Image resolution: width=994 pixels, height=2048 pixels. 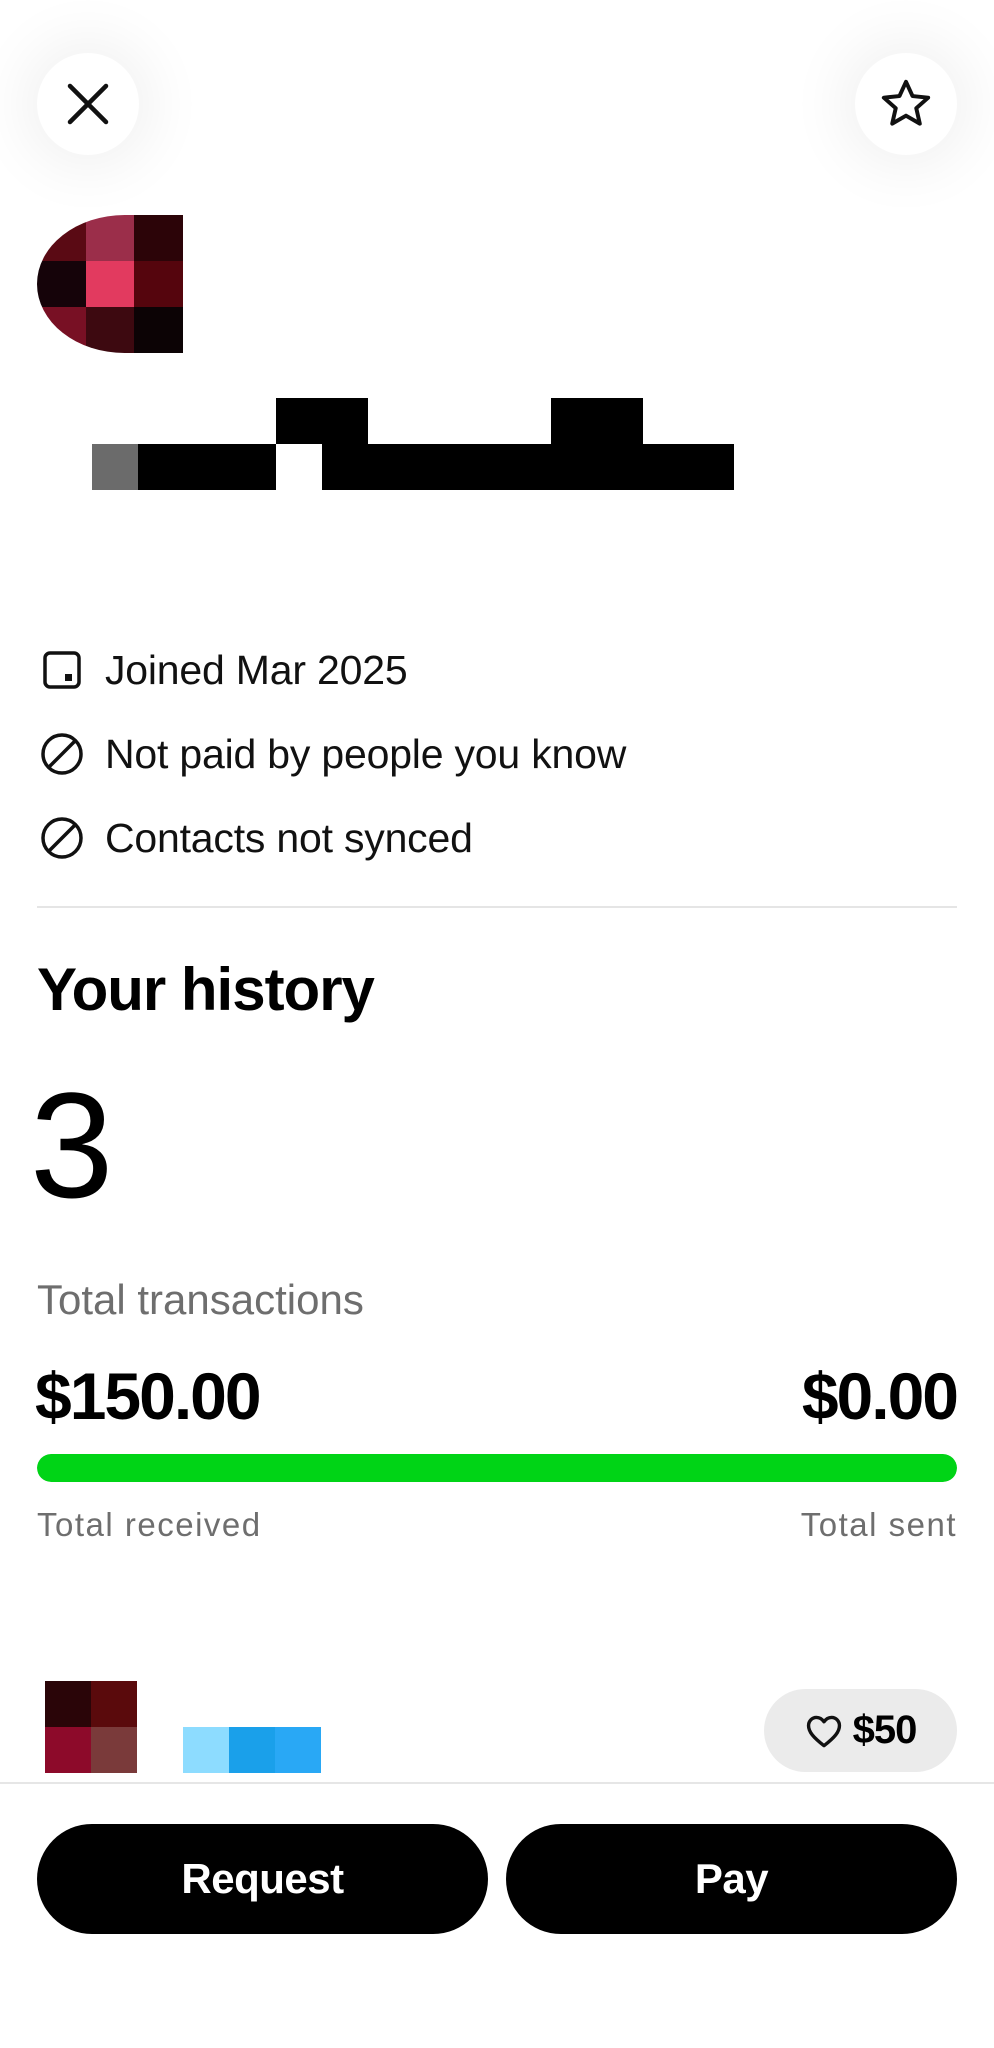 What do you see at coordinates (878, 1524) in the screenshot?
I see `total-sent-label: Total sent` at bounding box center [878, 1524].